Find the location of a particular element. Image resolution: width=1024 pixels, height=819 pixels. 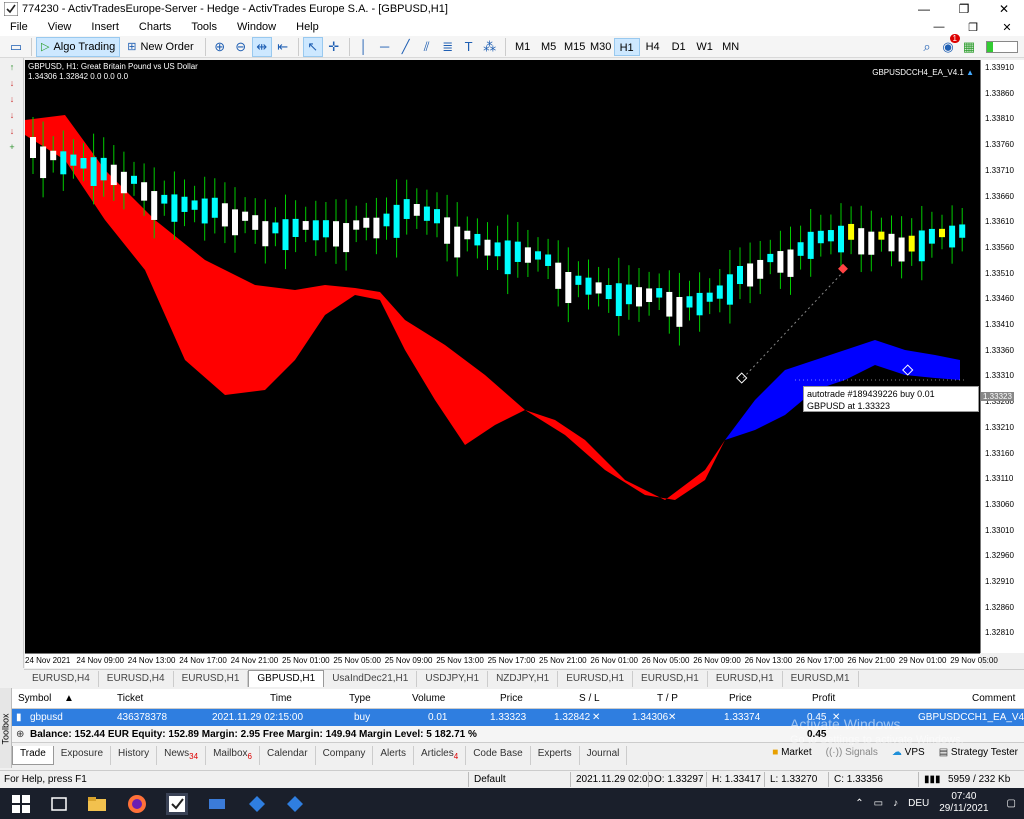

menu-tools: Tools is located at coordinates (204, 27).